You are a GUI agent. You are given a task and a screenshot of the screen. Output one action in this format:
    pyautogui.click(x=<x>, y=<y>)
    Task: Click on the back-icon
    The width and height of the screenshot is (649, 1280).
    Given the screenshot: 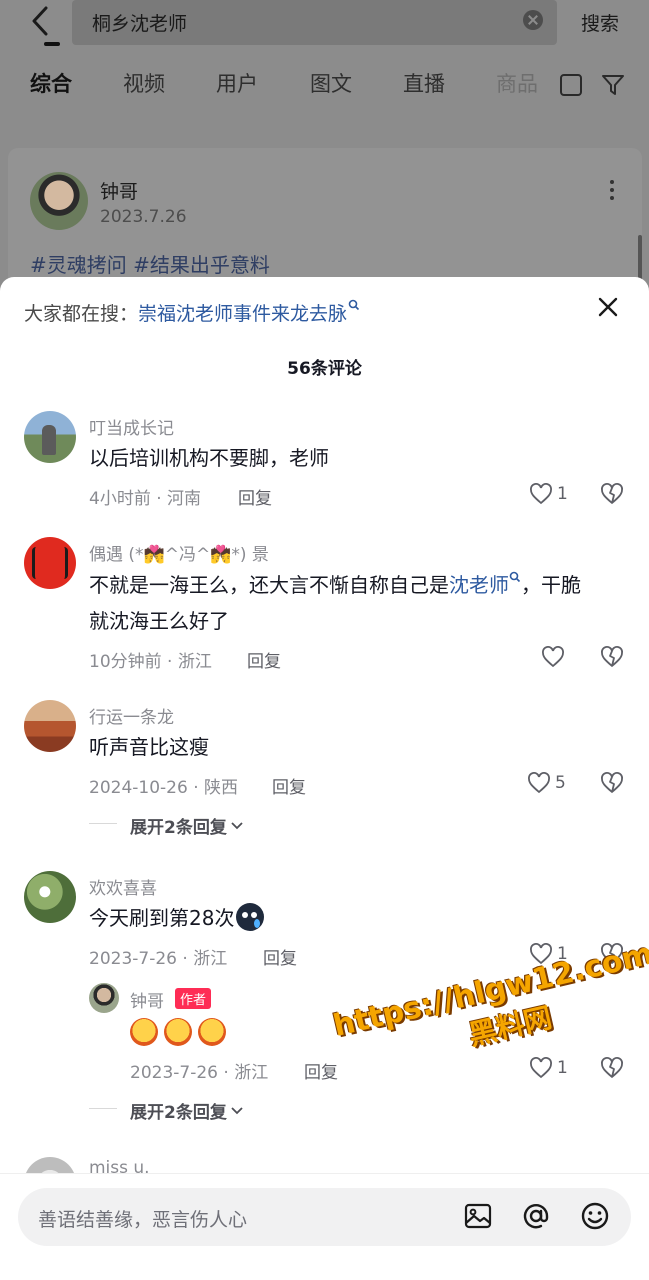 What is the action you would take?
    pyautogui.click(x=41, y=21)
    